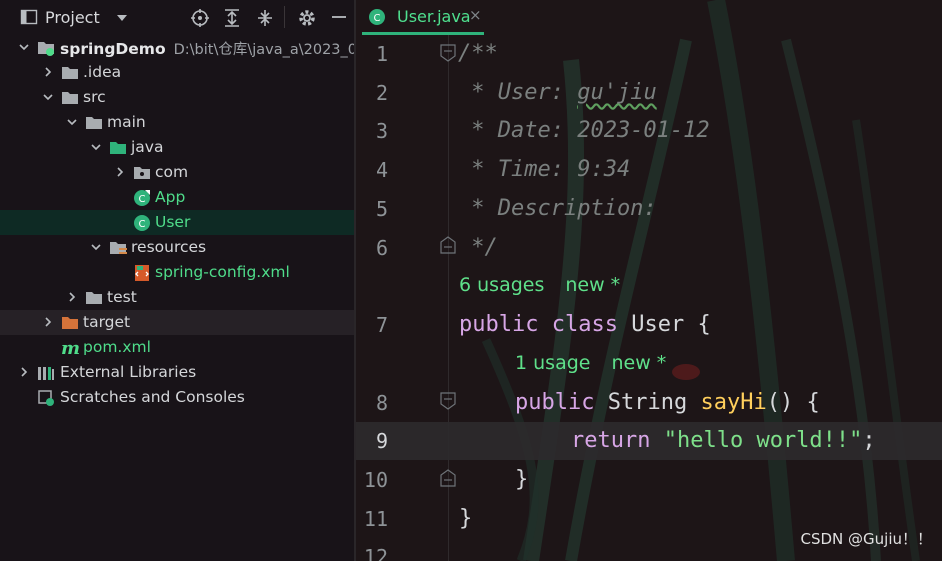  What do you see at coordinates (177, 72) in the screenshot?
I see `tree-item-idea: .idea` at bounding box center [177, 72].